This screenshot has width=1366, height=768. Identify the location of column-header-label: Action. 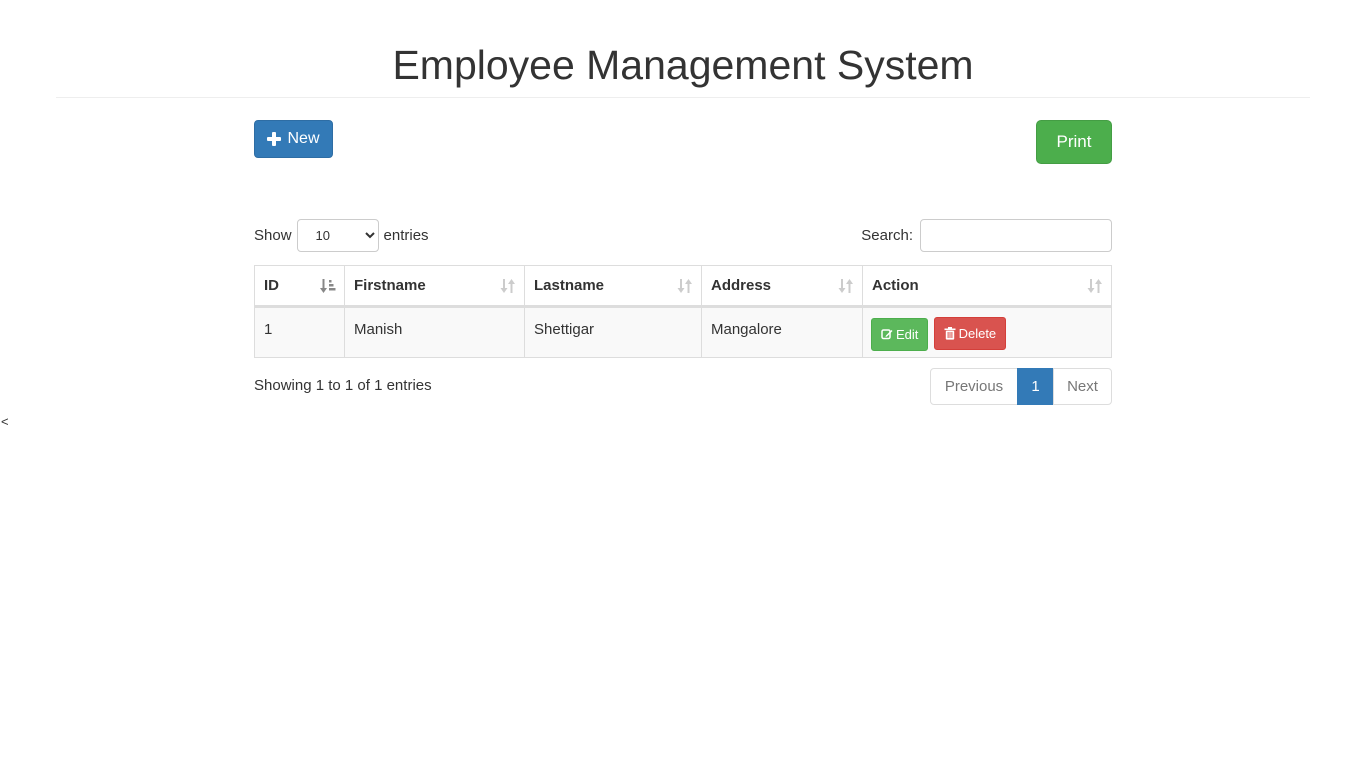
(895, 285).